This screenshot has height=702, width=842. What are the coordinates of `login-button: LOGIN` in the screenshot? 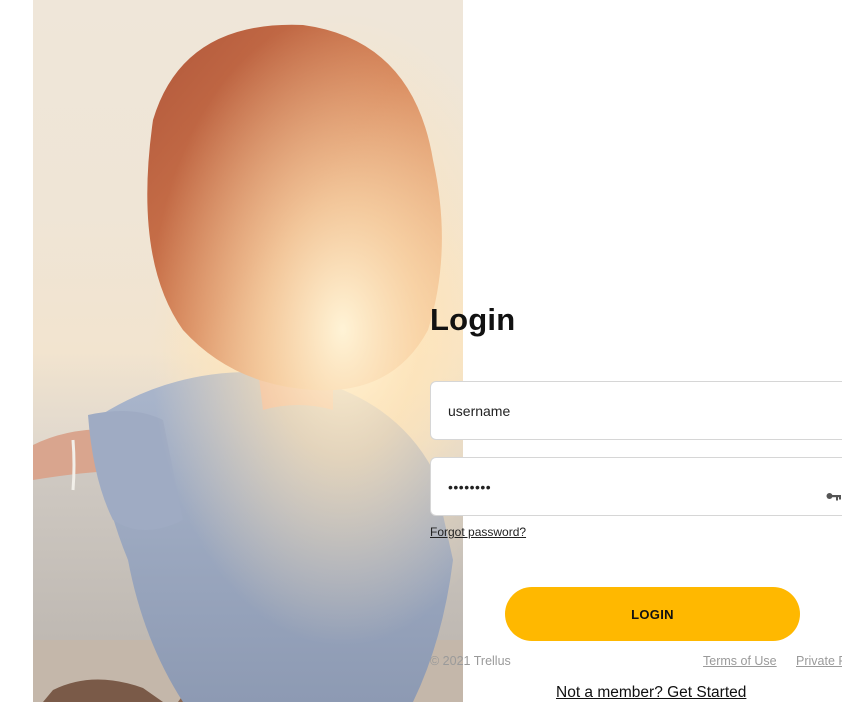 It's located at (652, 614).